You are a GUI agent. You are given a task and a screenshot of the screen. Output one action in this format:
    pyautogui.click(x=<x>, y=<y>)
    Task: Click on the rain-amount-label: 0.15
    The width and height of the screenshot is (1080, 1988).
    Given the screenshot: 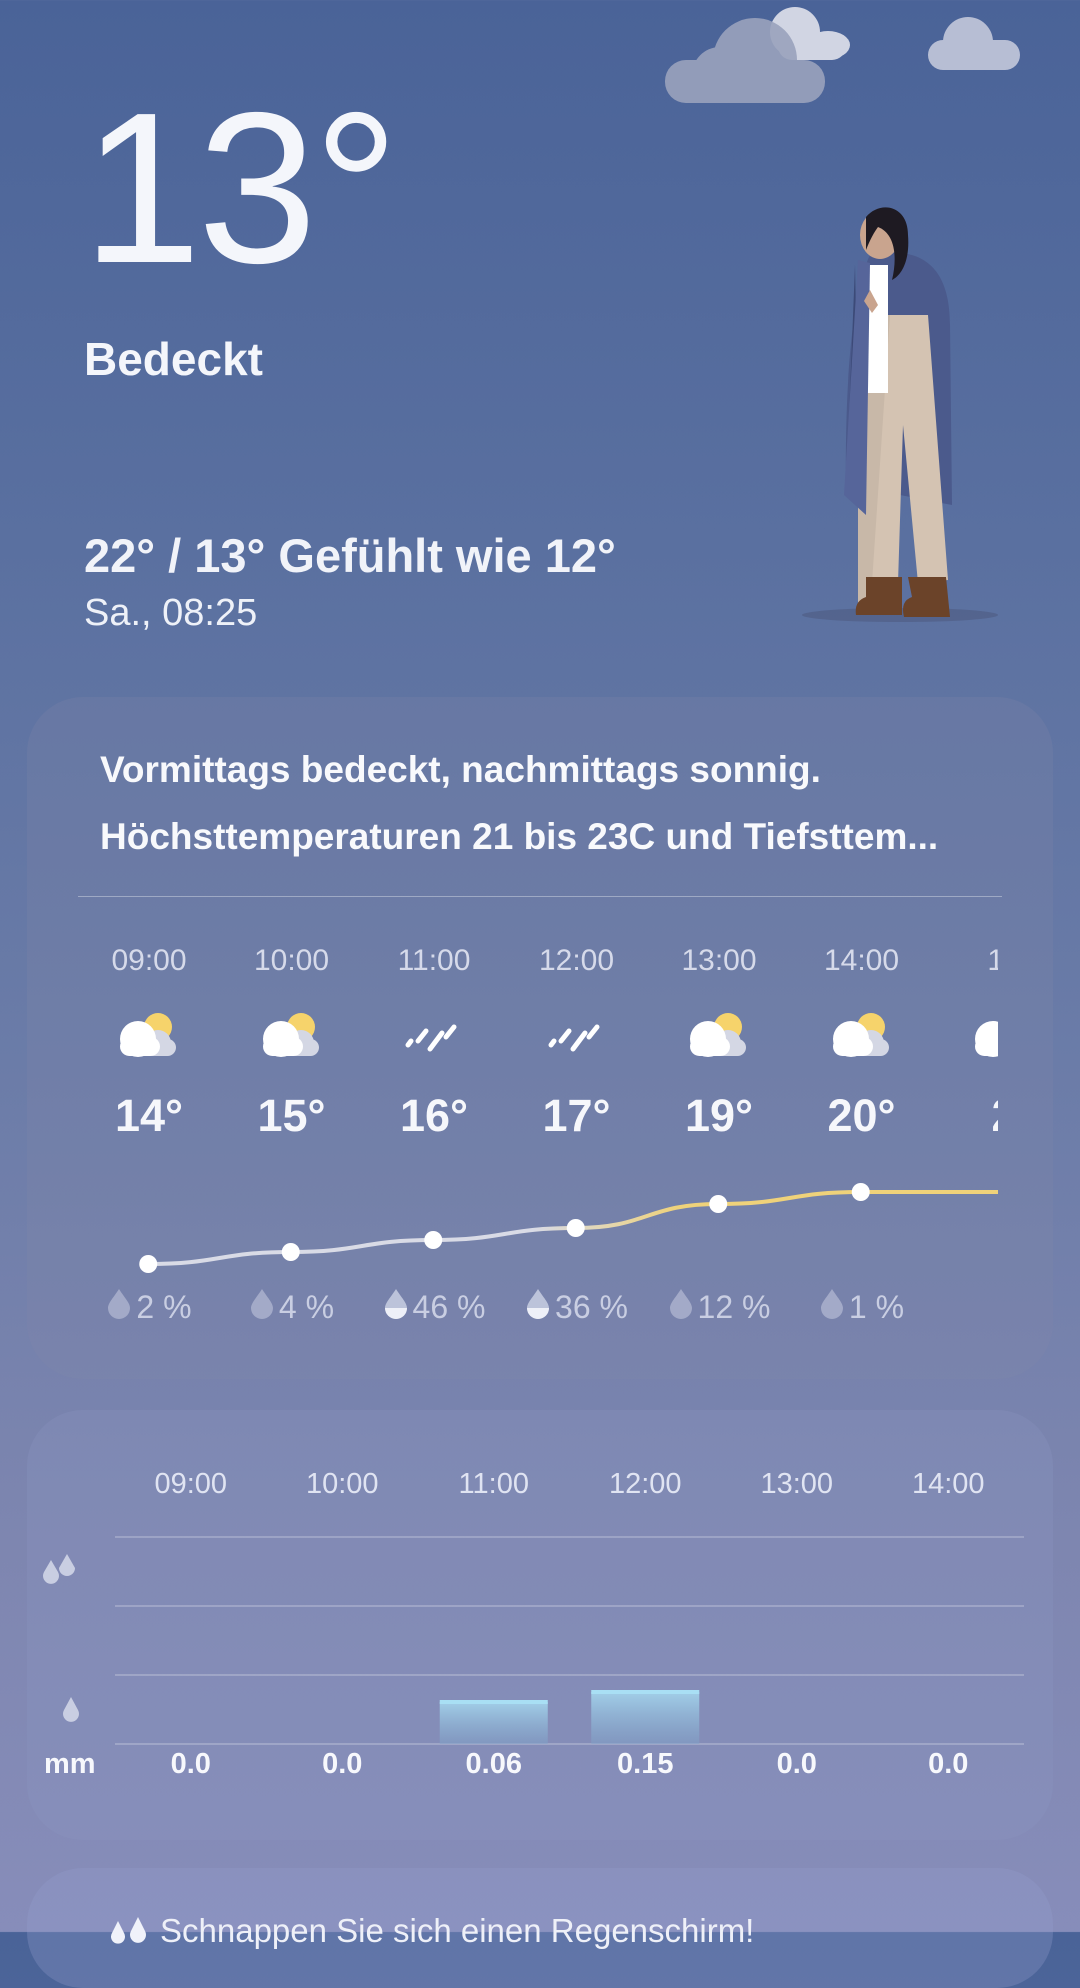 What is the action you would take?
    pyautogui.click(x=645, y=1764)
    